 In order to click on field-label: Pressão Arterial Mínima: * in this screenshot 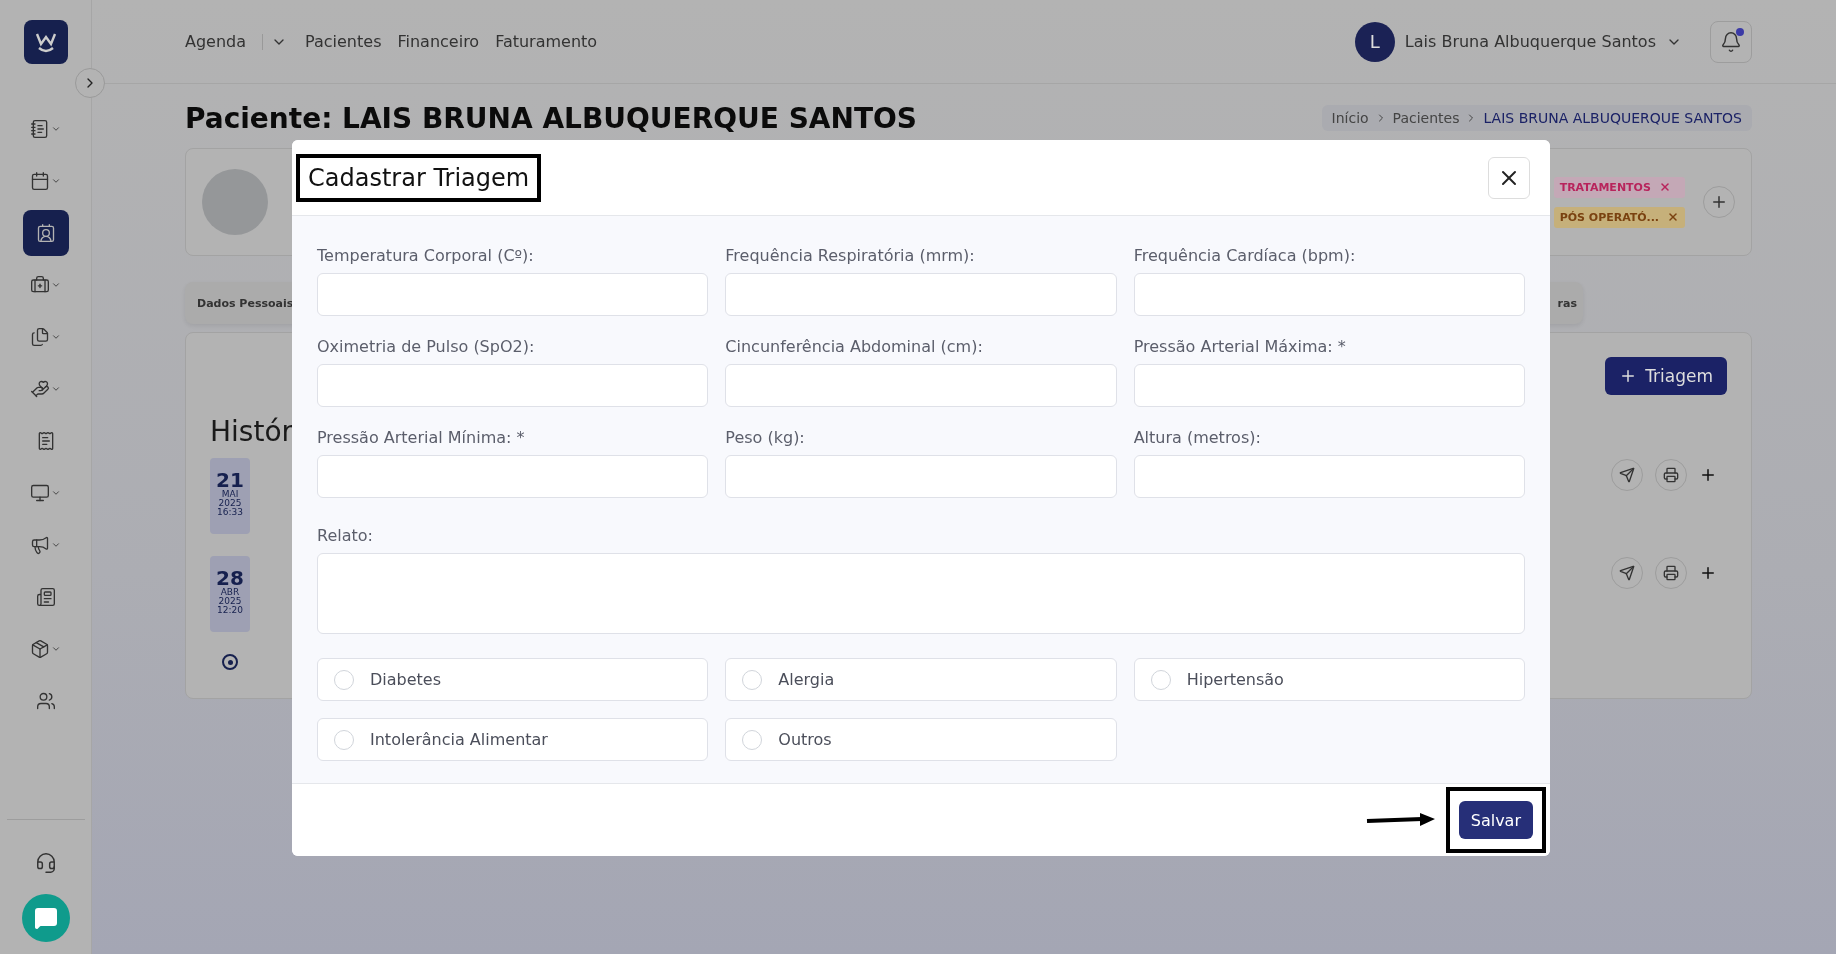, I will do `click(421, 437)`.